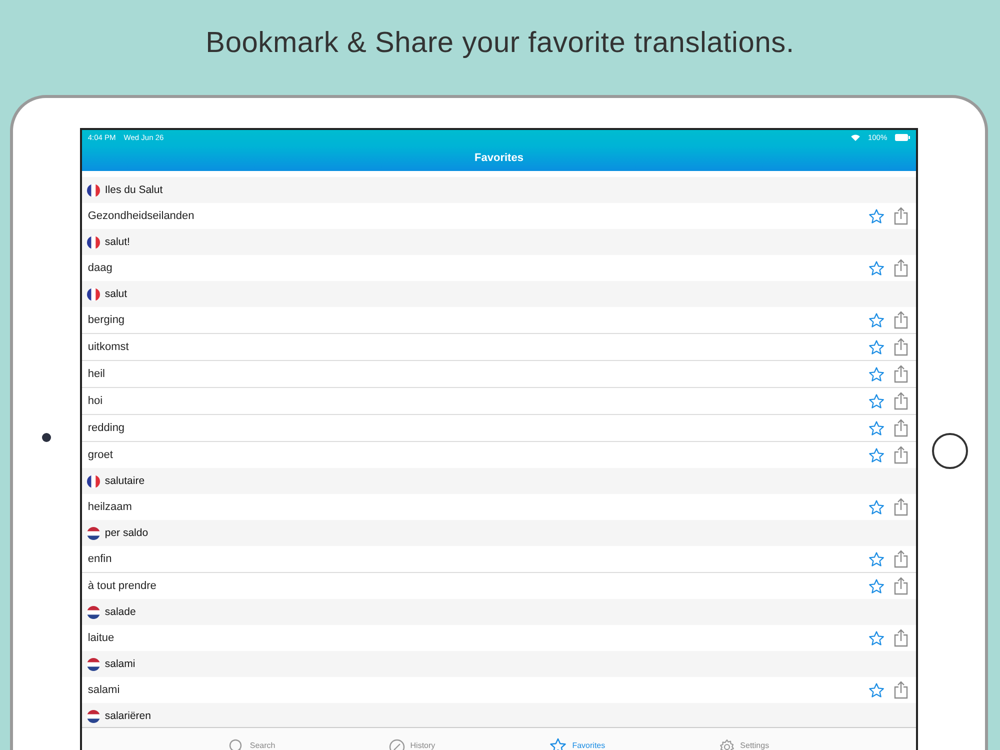 This screenshot has width=1000, height=750. Describe the element at coordinates (126, 533) in the screenshot. I see `term-text: per saldo` at that location.